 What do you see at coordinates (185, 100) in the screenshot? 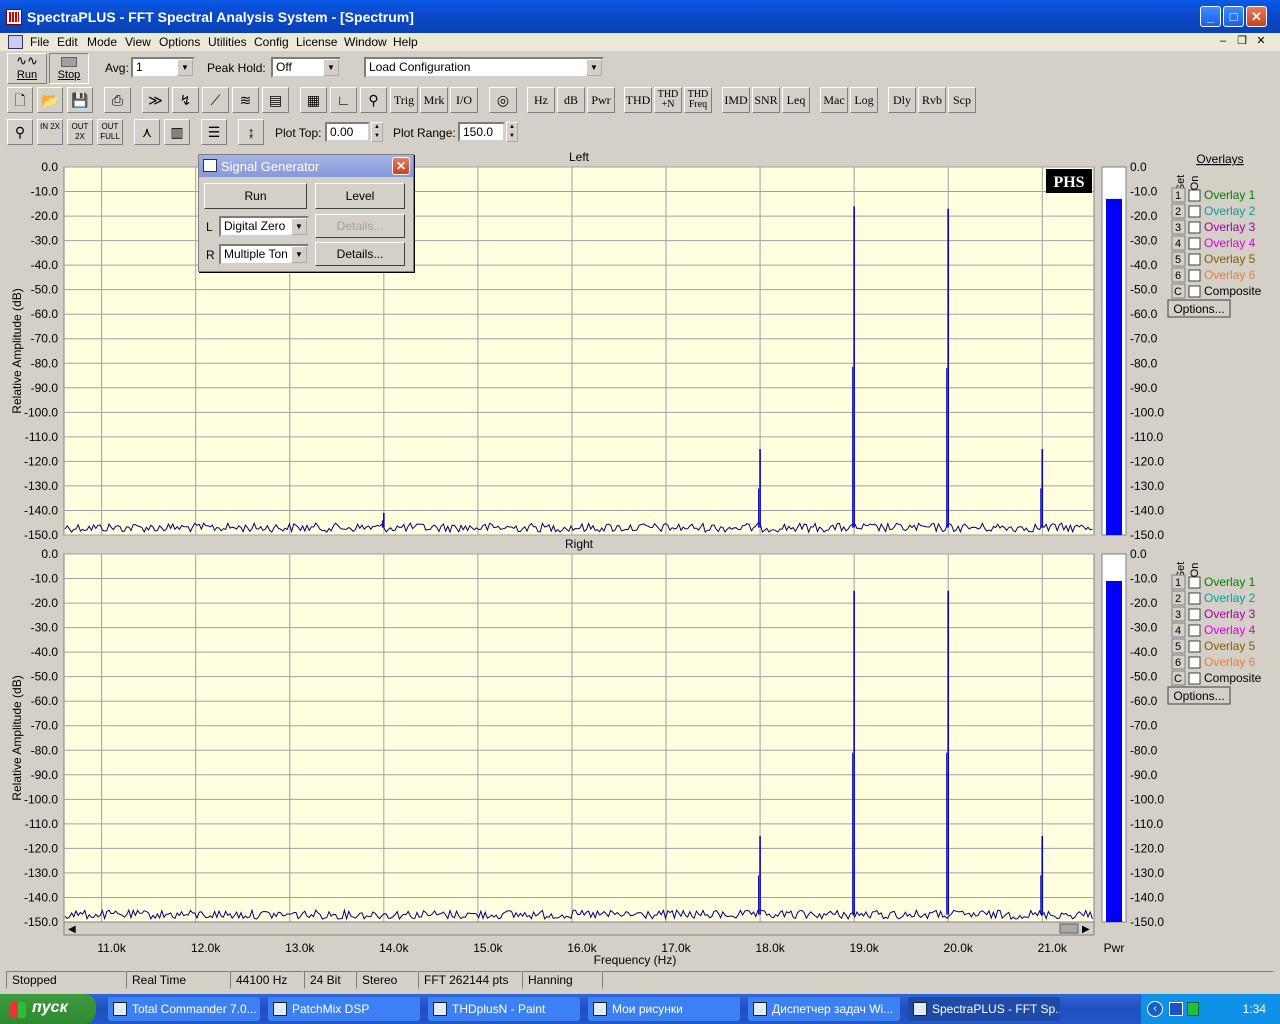
I see `mode-spectrum-button: ↯` at bounding box center [185, 100].